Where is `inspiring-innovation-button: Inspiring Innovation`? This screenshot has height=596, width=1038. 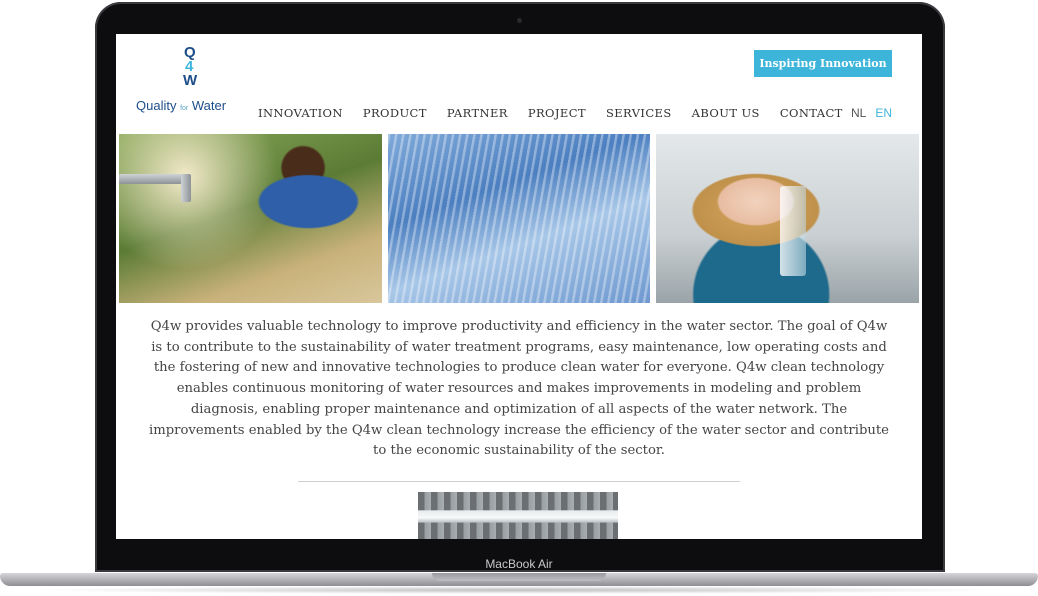
inspiring-innovation-button: Inspiring Innovation is located at coordinates (823, 63).